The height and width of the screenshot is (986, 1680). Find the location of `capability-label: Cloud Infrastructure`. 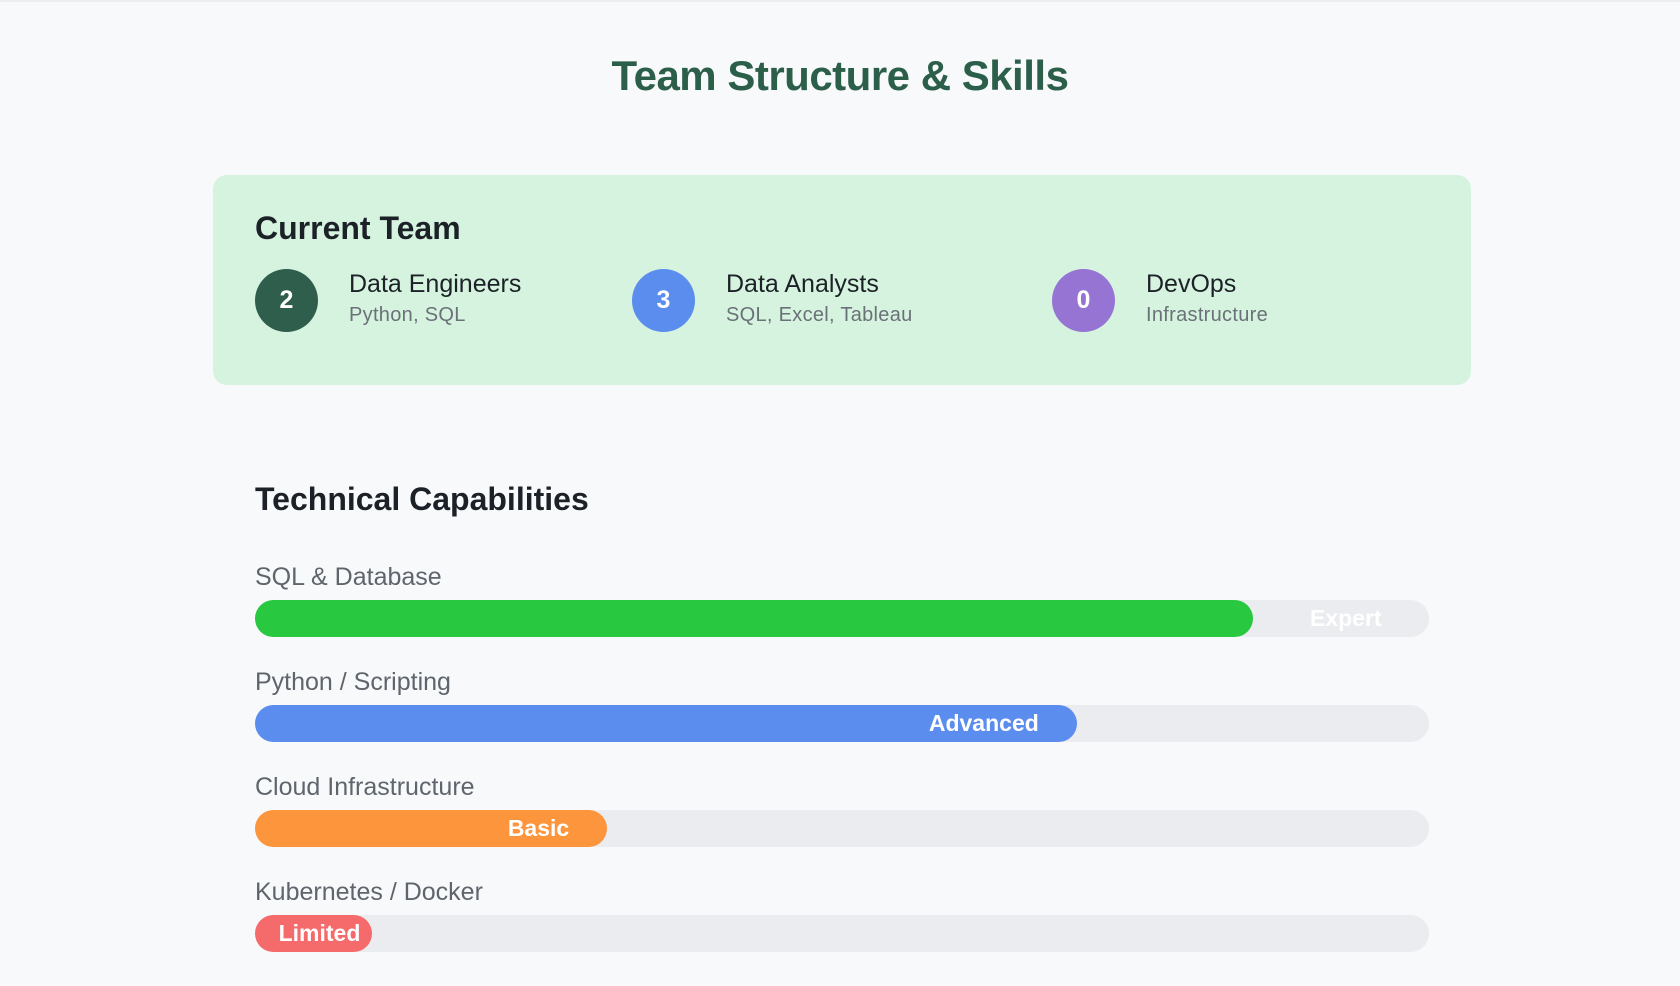

capability-label: Cloud Infrastructure is located at coordinates (365, 787).